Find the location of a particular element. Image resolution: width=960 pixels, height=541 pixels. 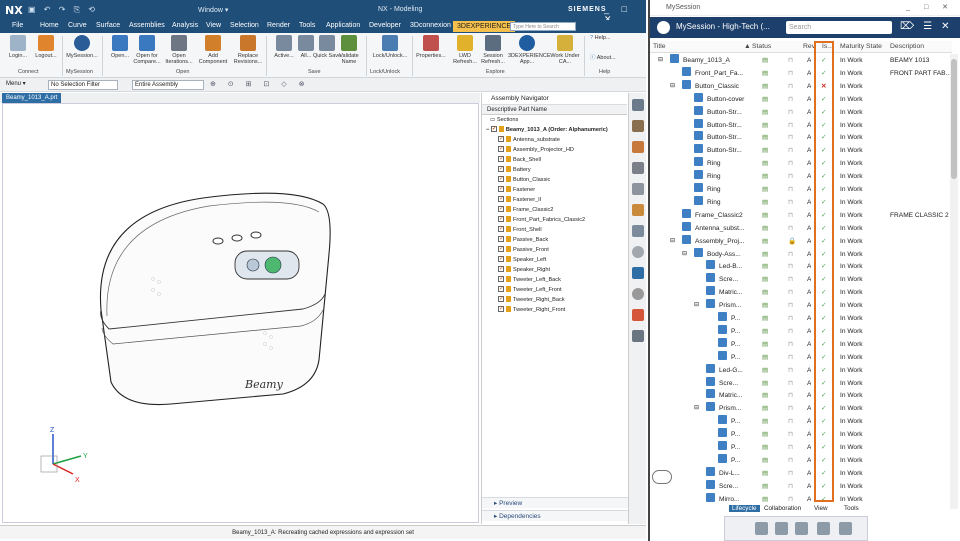

scope-select: Entire Assembly is located at coordinates (168, 85).